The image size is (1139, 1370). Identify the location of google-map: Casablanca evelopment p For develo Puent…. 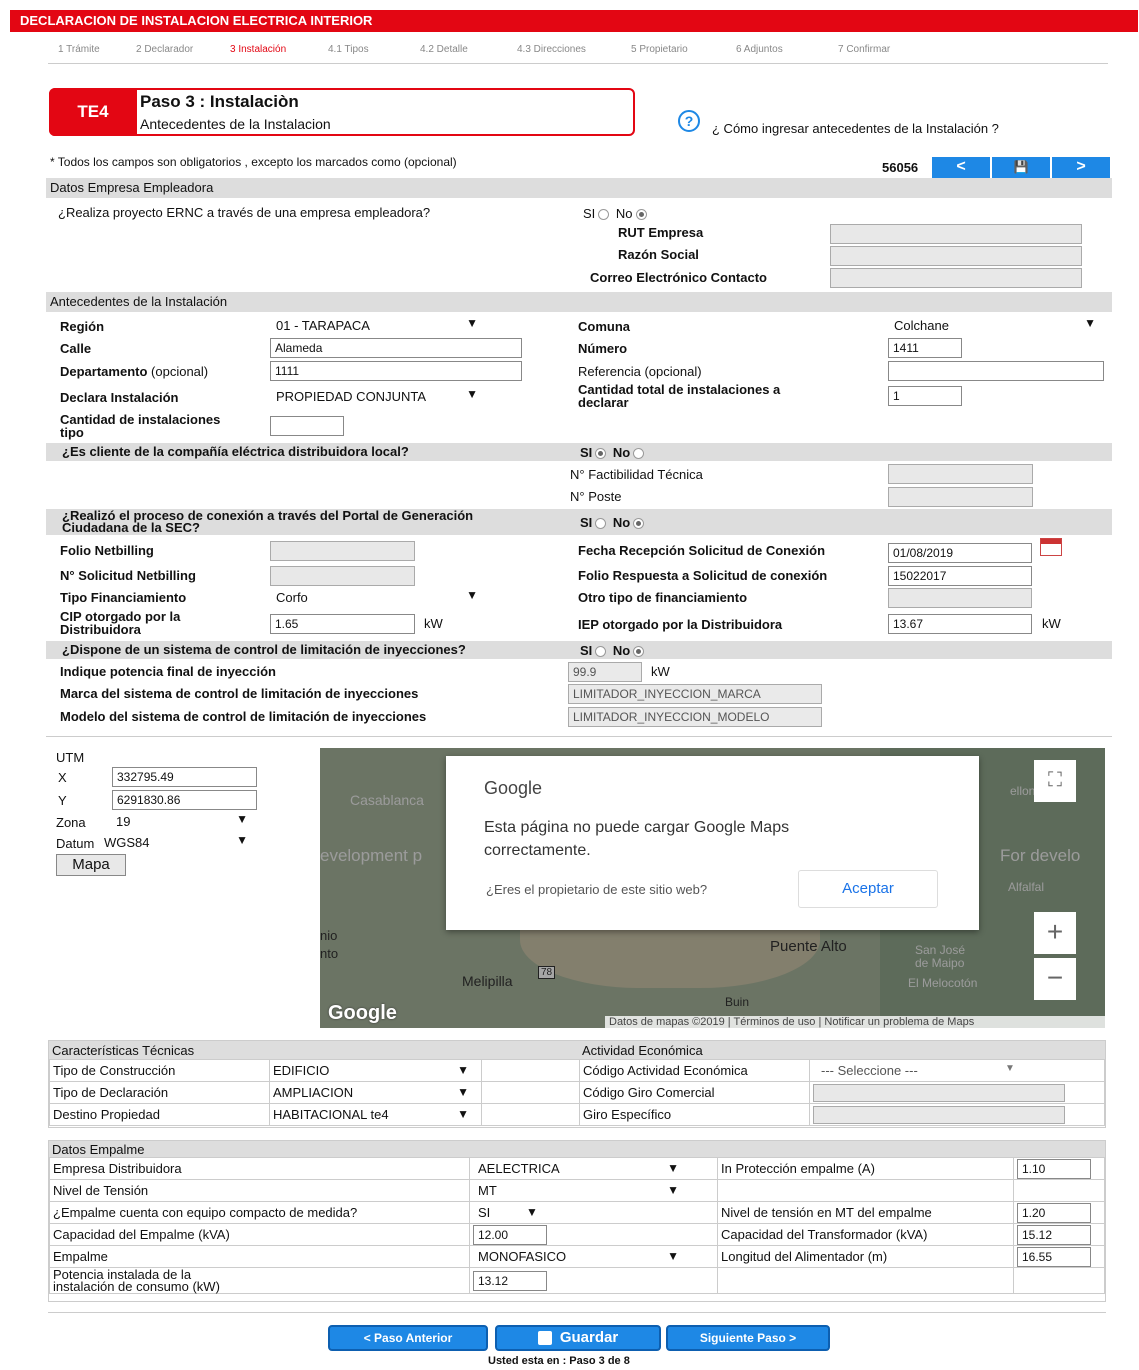
(712, 888).